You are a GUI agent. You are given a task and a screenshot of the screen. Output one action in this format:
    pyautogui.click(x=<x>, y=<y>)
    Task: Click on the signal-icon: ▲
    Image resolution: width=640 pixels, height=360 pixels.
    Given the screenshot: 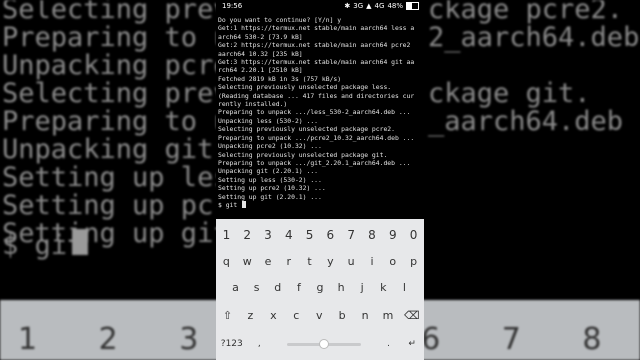 What is the action you would take?
    pyautogui.click(x=369, y=6)
    